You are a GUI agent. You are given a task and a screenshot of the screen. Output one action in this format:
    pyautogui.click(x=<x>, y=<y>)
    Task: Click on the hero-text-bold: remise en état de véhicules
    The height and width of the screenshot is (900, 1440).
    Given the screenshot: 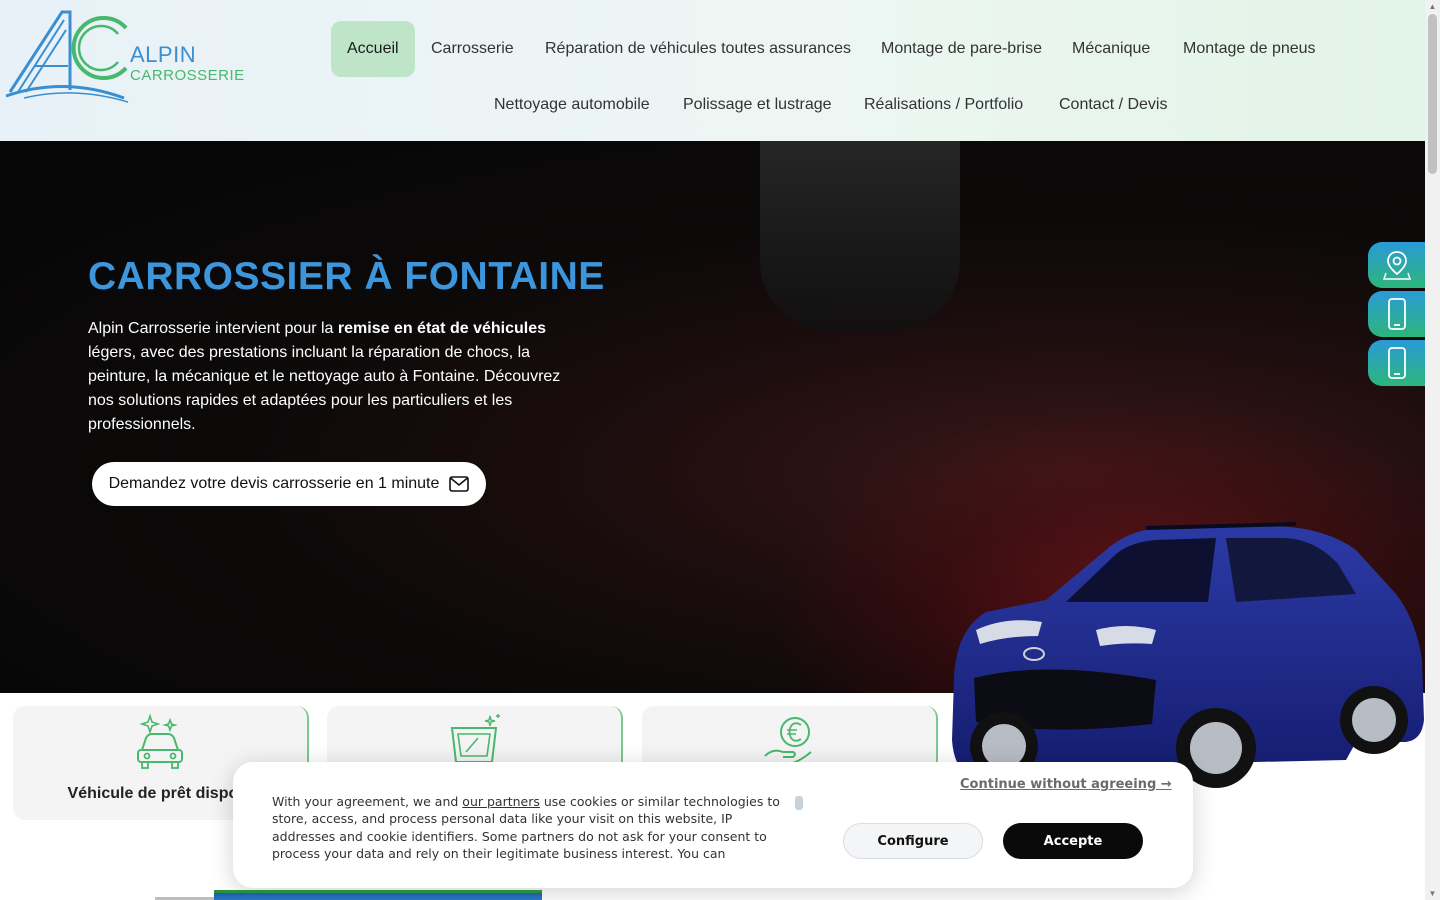 What is the action you would take?
    pyautogui.click(x=441, y=328)
    